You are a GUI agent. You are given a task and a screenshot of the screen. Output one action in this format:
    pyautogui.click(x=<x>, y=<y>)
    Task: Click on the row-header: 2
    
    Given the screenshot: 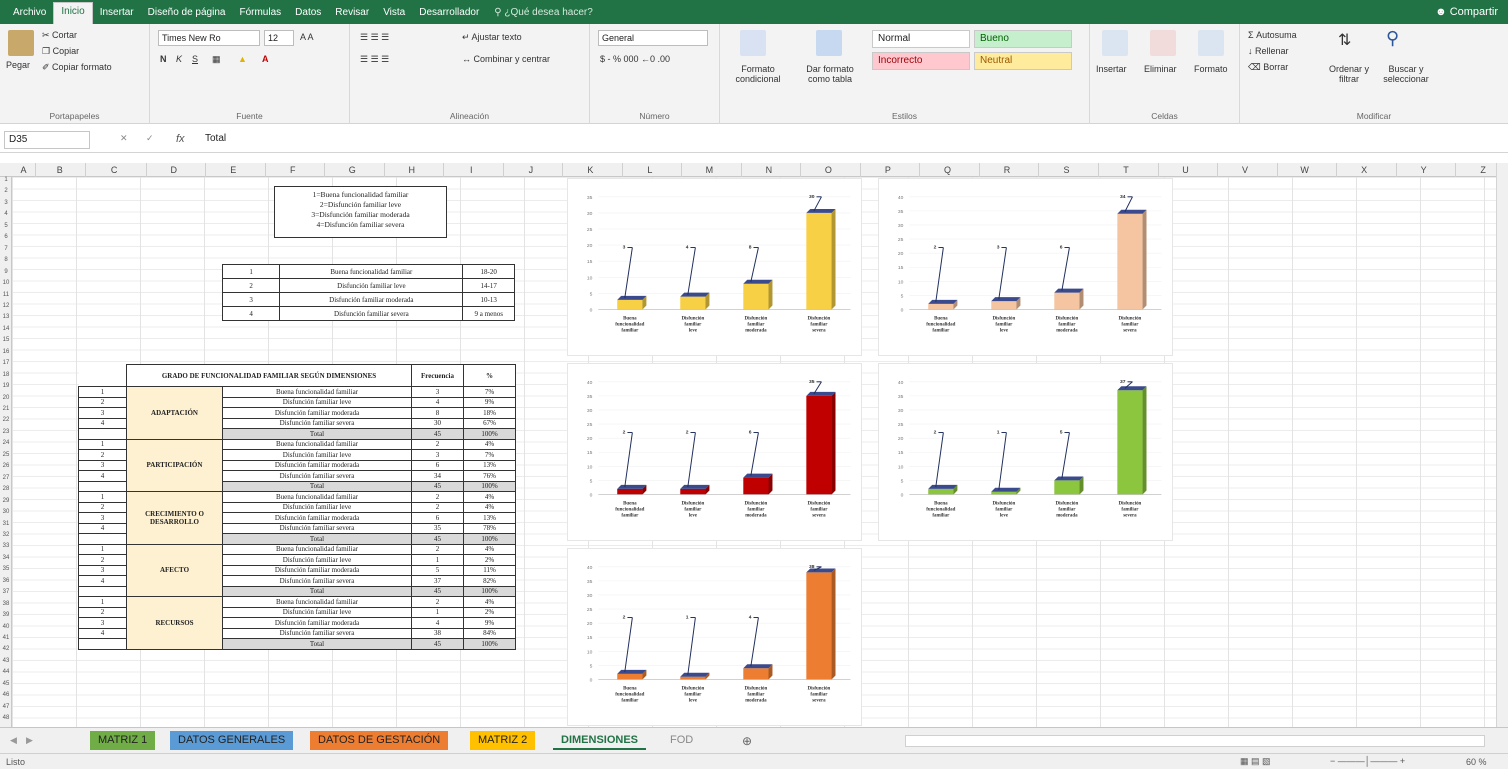 What is the action you would take?
    pyautogui.click(x=6, y=191)
    